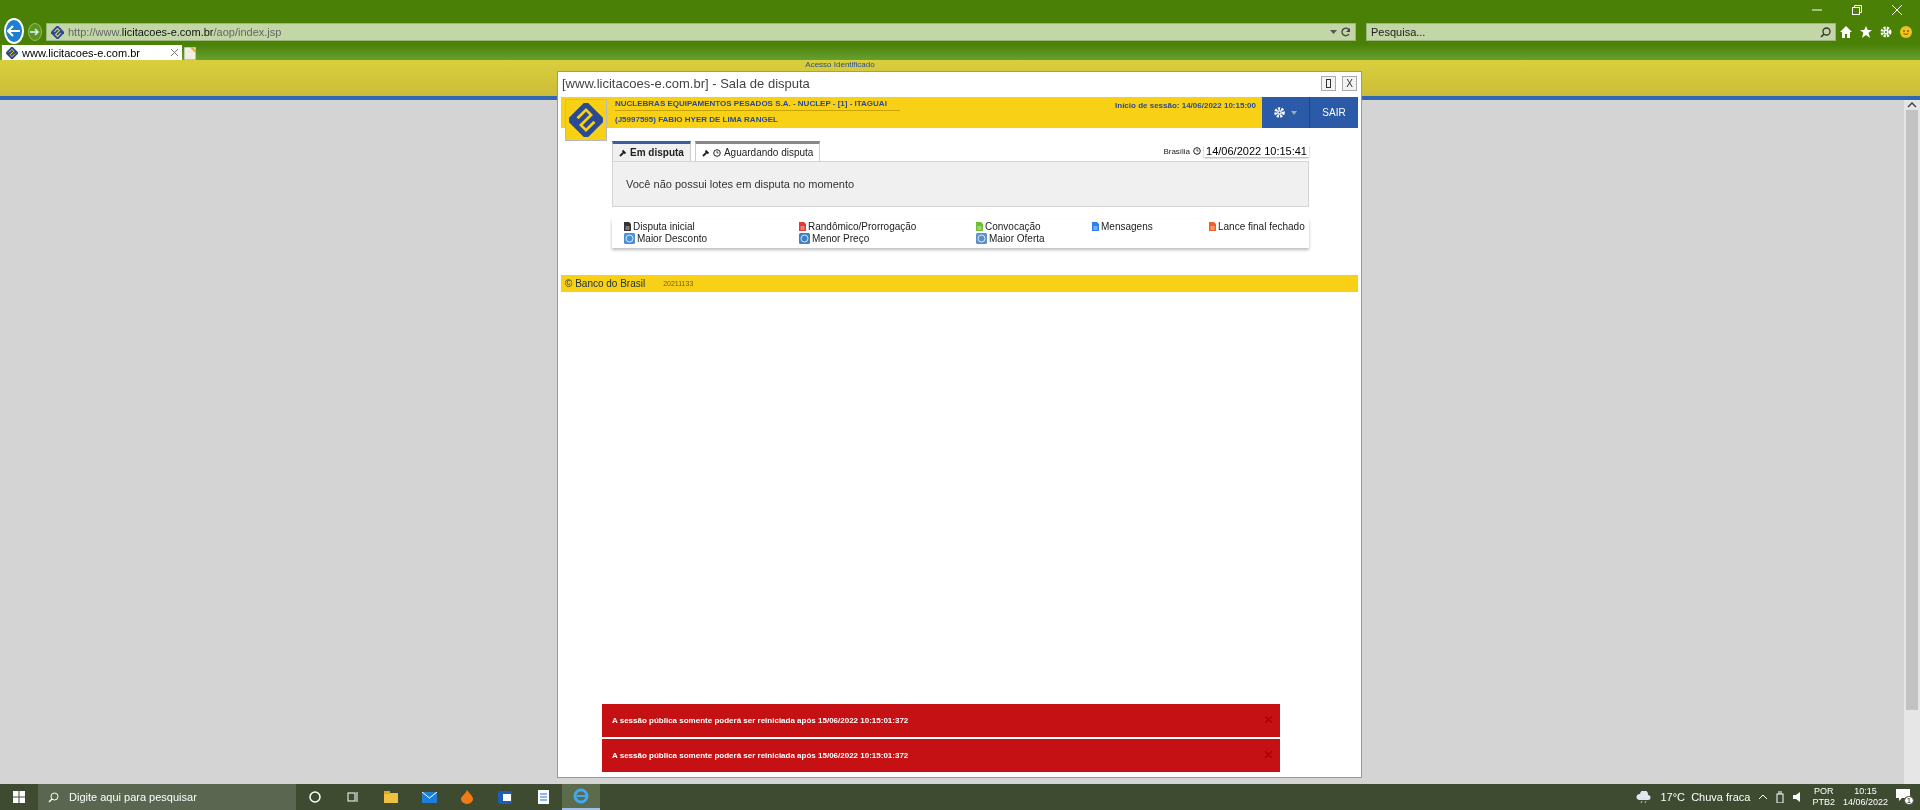 This screenshot has width=1920, height=810. What do you see at coordinates (1127, 226) in the screenshot?
I see `legend-label: Mensagens` at bounding box center [1127, 226].